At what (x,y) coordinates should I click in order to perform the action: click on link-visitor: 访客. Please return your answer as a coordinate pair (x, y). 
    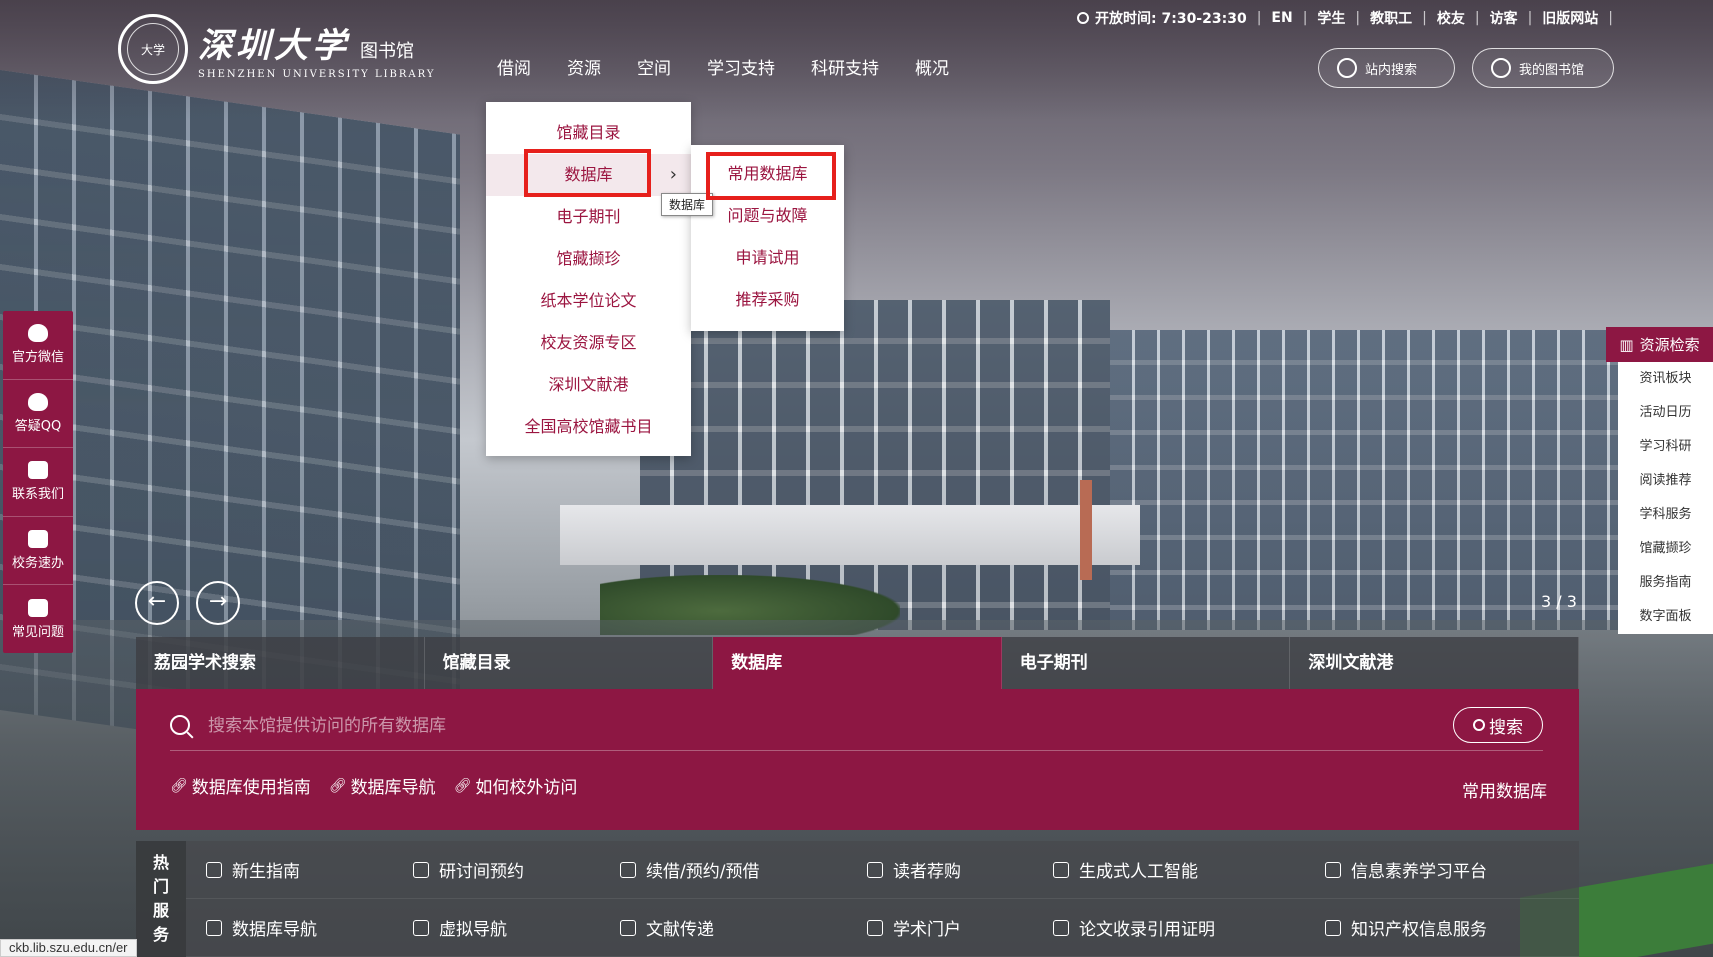
    Looking at the image, I should click on (1504, 18).